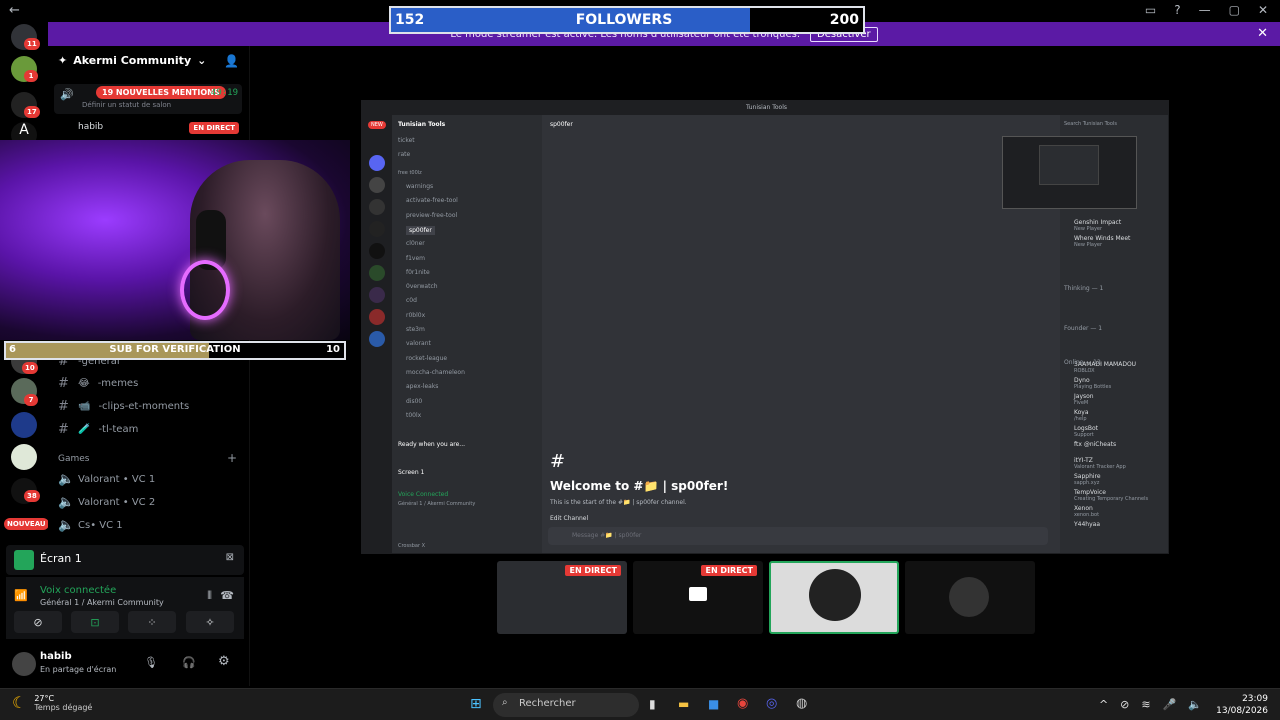 Image resolution: width=1280 pixels, height=720 pixels. What do you see at coordinates (1234, 10) in the screenshot?
I see `maximize-icon: ▢` at bounding box center [1234, 10].